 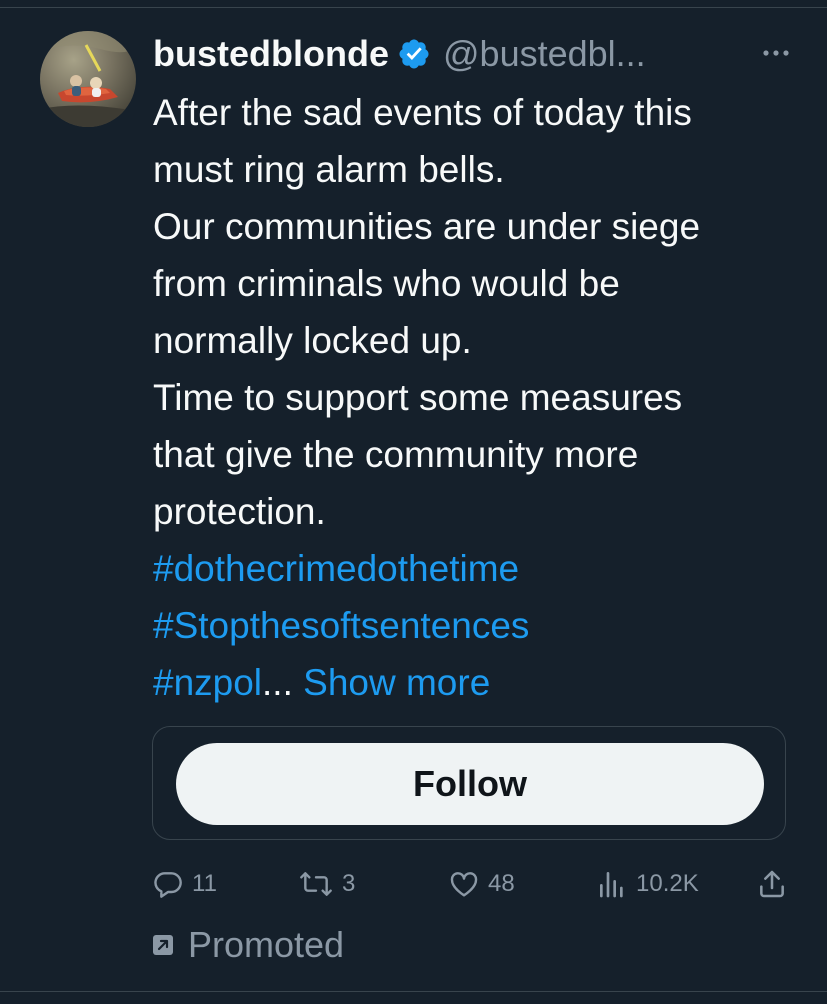 What do you see at coordinates (422, 112) in the screenshot?
I see `tweet-text-line: After the sad events of today this` at bounding box center [422, 112].